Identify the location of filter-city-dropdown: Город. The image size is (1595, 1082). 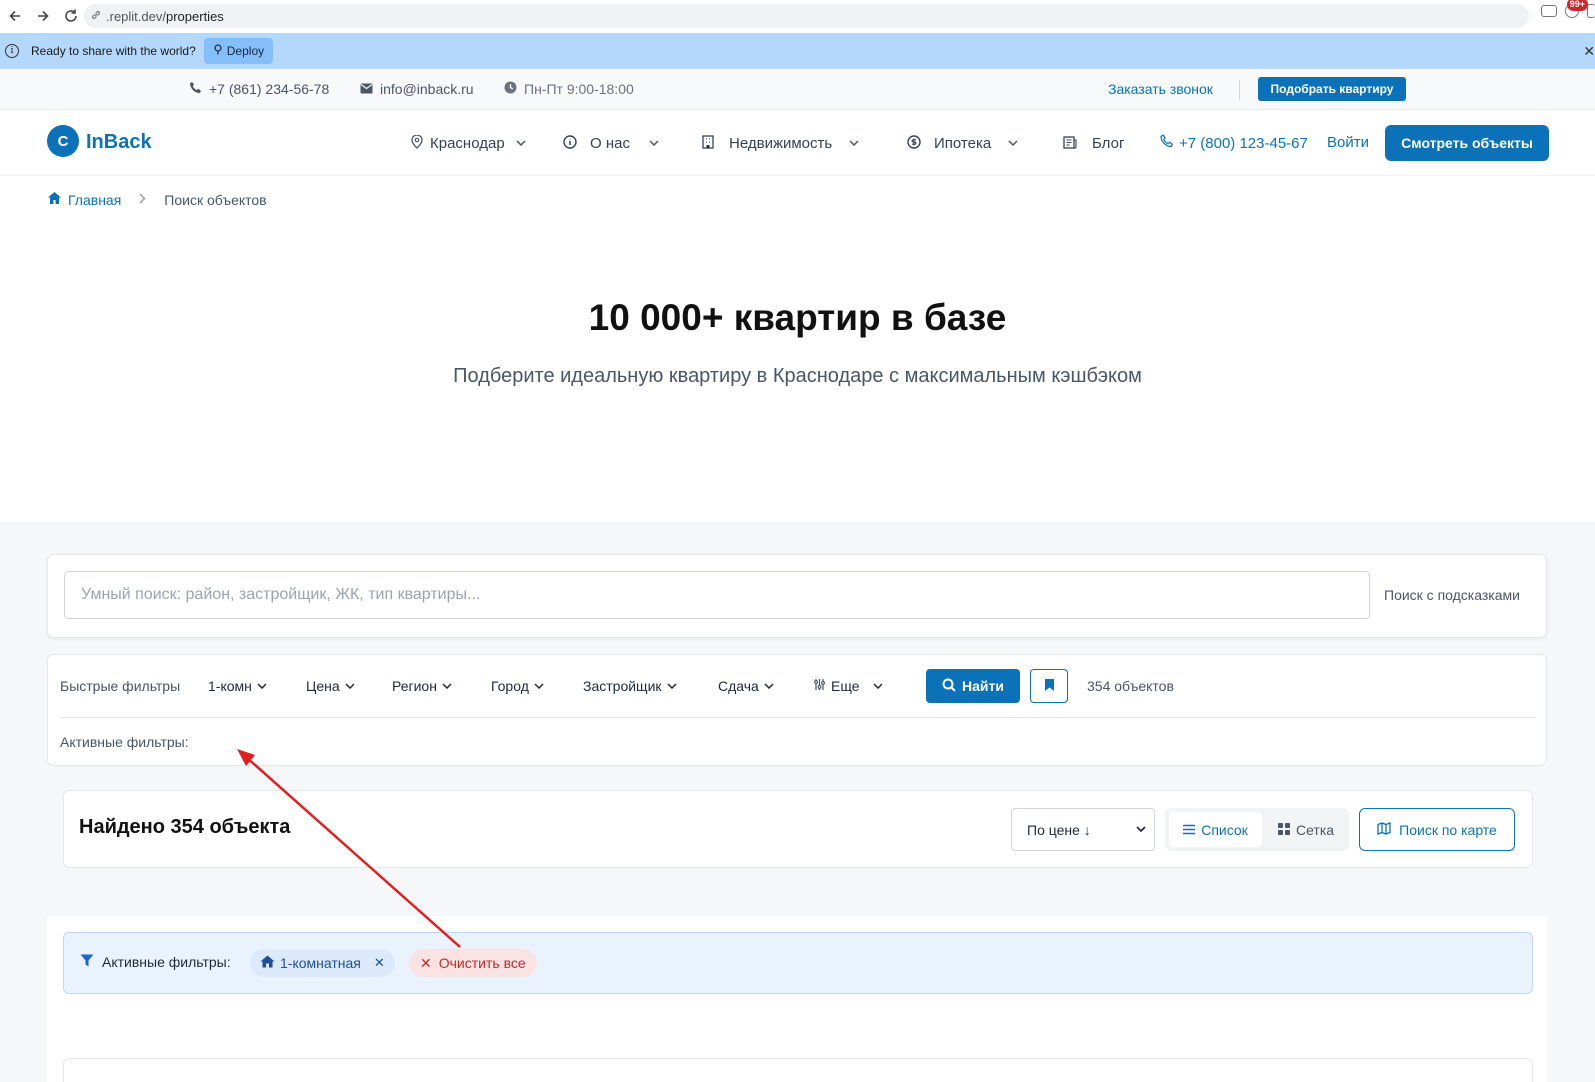
(517, 686).